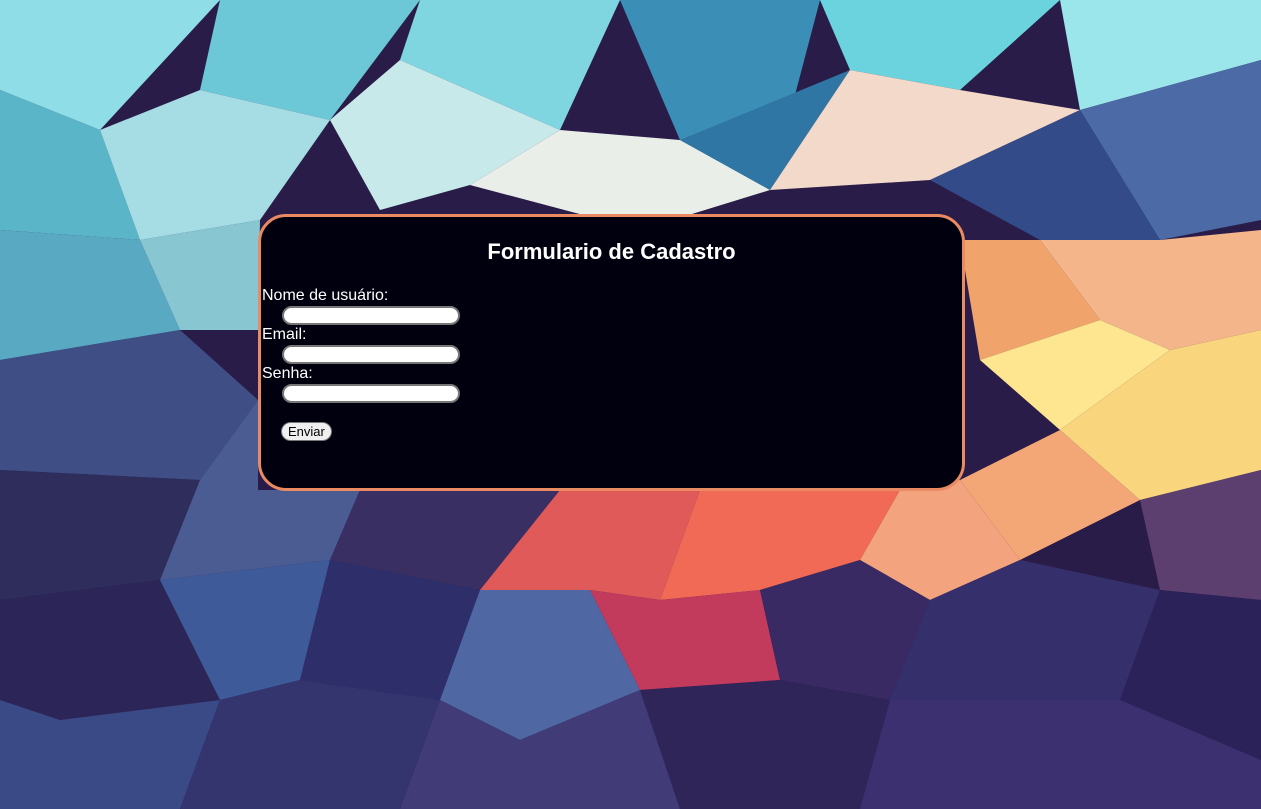 This screenshot has width=1261, height=809. Describe the element at coordinates (325, 295) in the screenshot. I see `username-label: Nome de usuário:` at that location.